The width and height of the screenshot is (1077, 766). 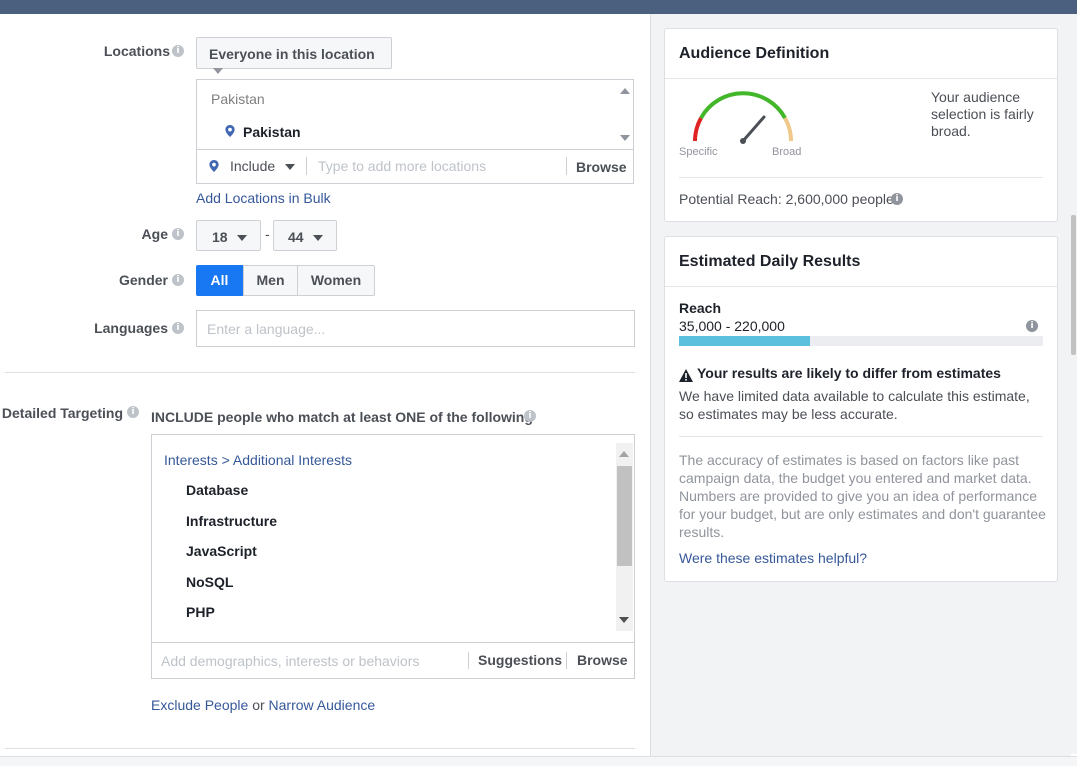 I want to click on gauge-specific-label: Specific, so click(x=698, y=152).